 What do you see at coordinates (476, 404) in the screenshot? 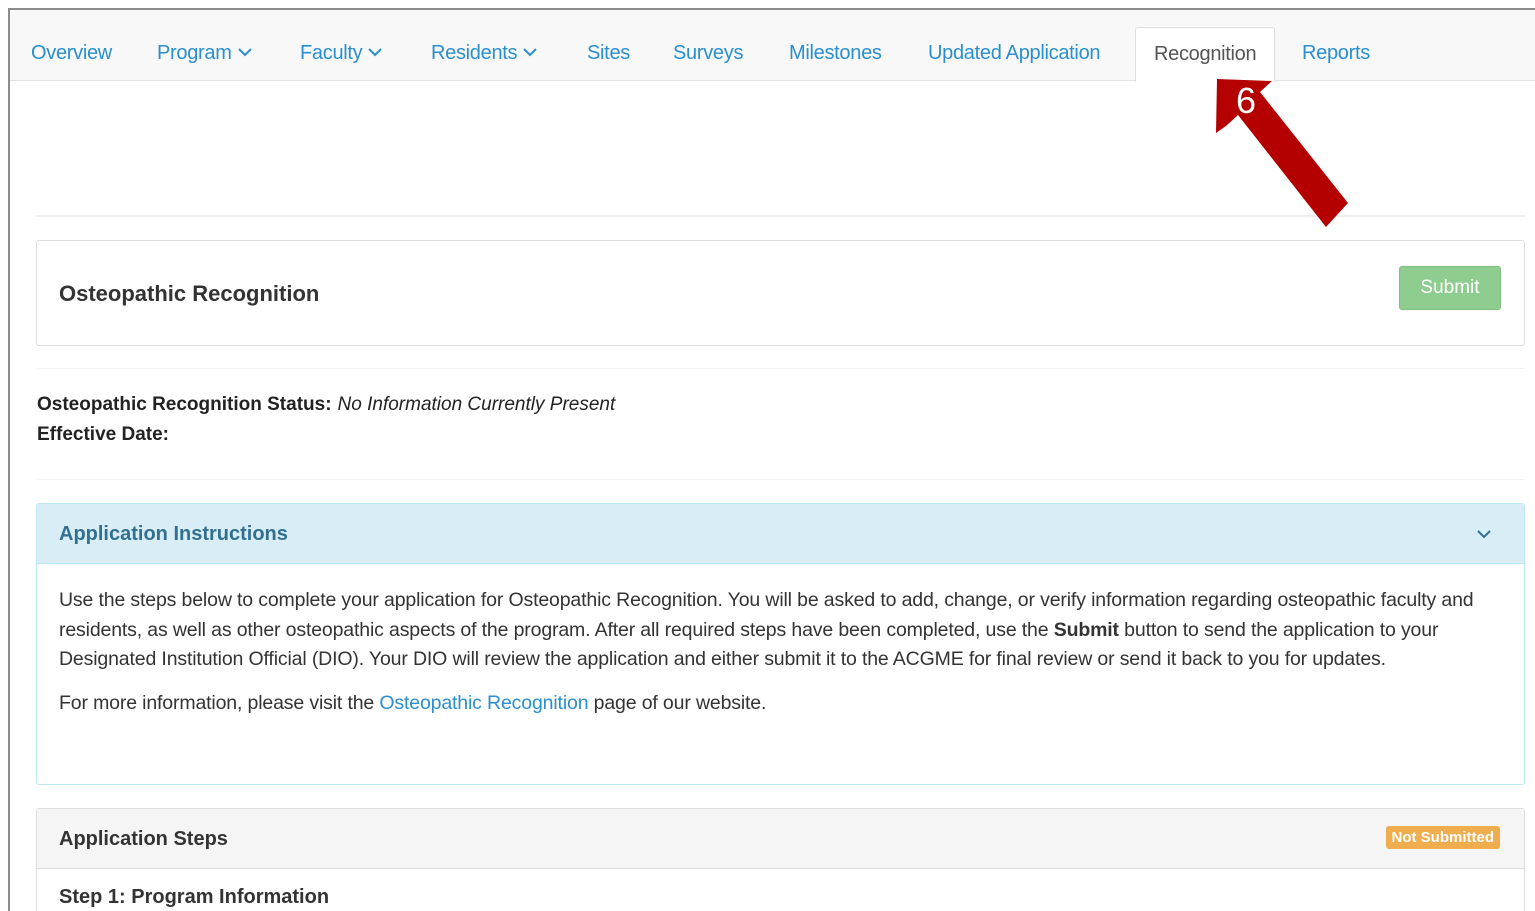
I see `status-value: No Information Currently Present` at bounding box center [476, 404].